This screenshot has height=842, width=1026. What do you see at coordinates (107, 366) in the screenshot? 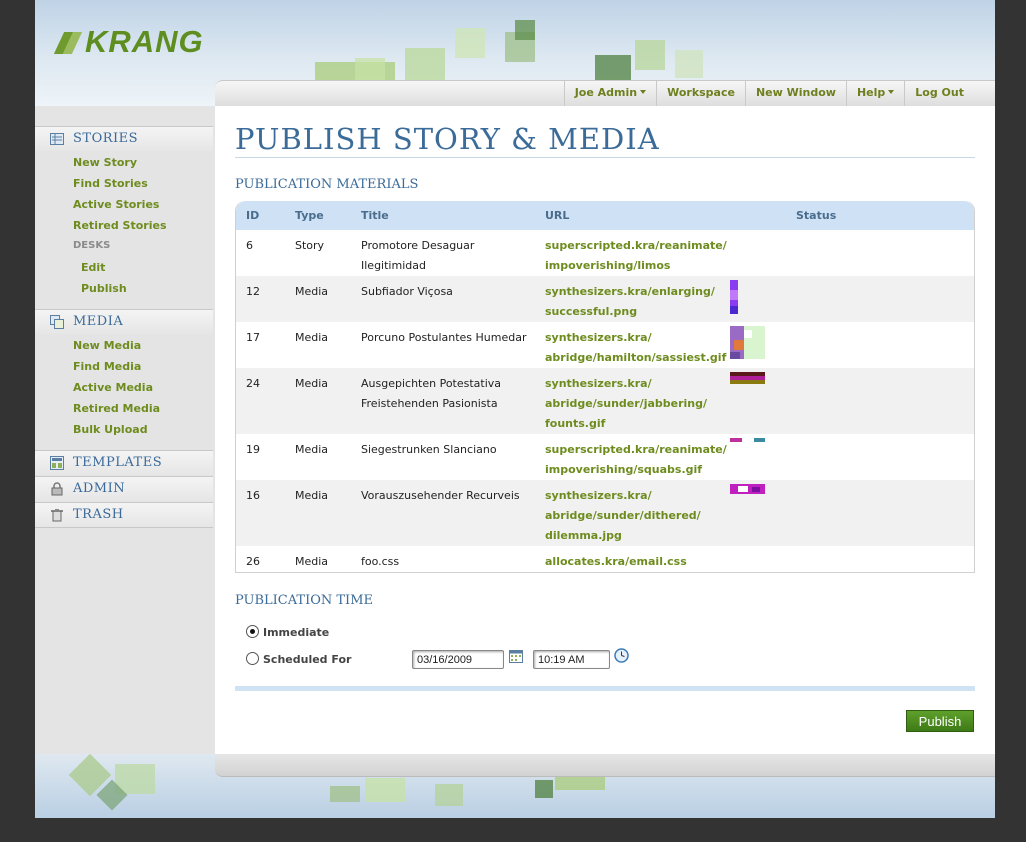
I see `sidebar-item-find-media: Find Media` at bounding box center [107, 366].